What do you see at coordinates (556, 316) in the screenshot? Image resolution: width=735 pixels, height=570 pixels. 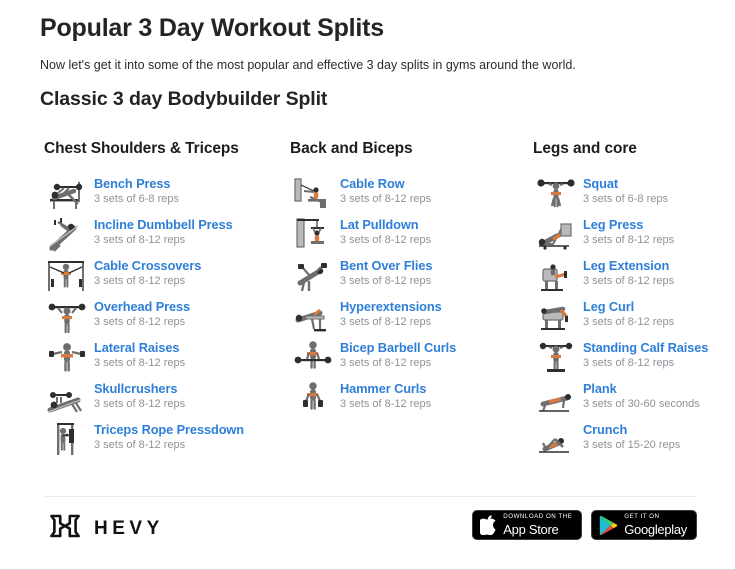 I see `leg-curl-icon` at bounding box center [556, 316].